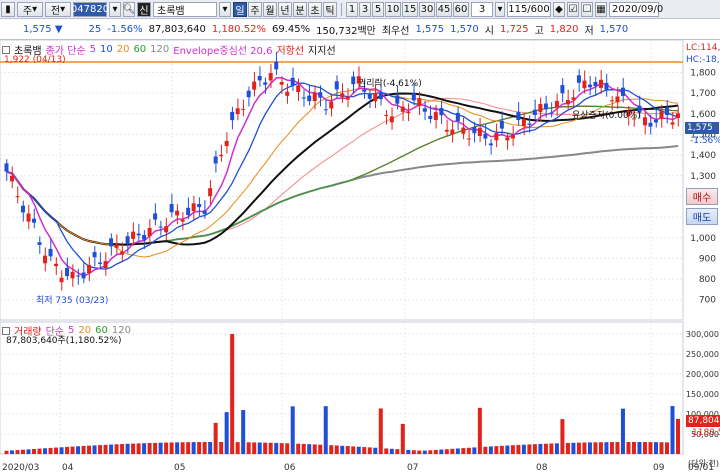  What do you see at coordinates (529, 9) in the screenshot?
I see `count-field: 115/600` at bounding box center [529, 9].